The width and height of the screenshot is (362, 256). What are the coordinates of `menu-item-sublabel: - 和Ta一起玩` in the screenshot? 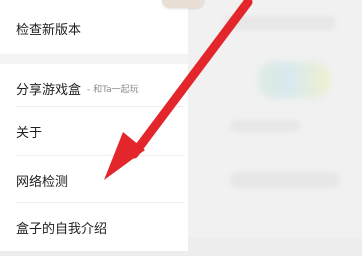 It's located at (113, 89).